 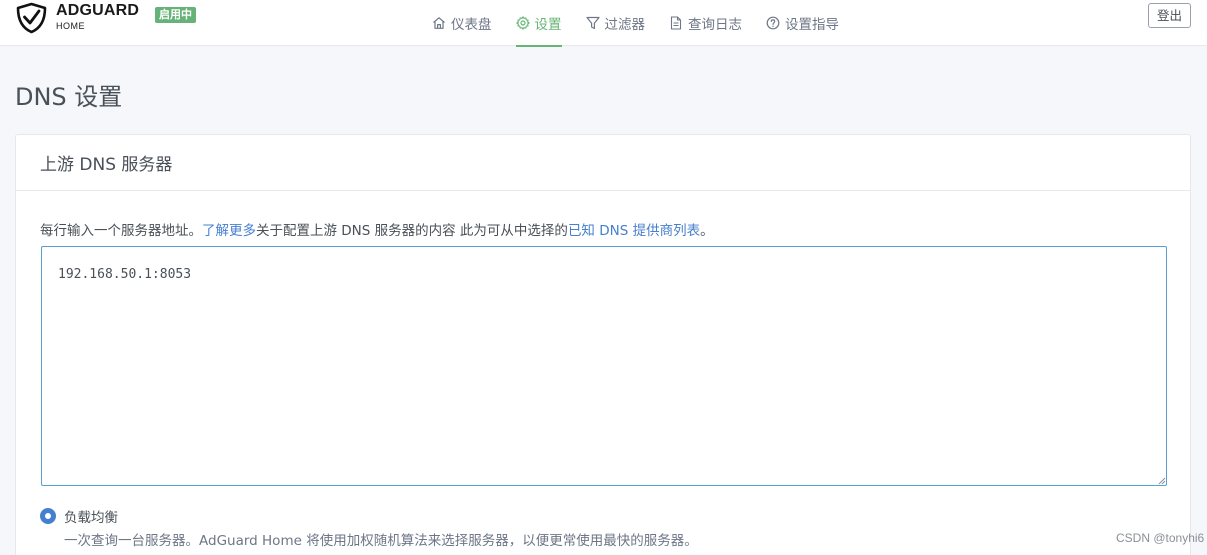 I want to click on card-header: 上游 DNS 服务器, so click(x=603, y=163).